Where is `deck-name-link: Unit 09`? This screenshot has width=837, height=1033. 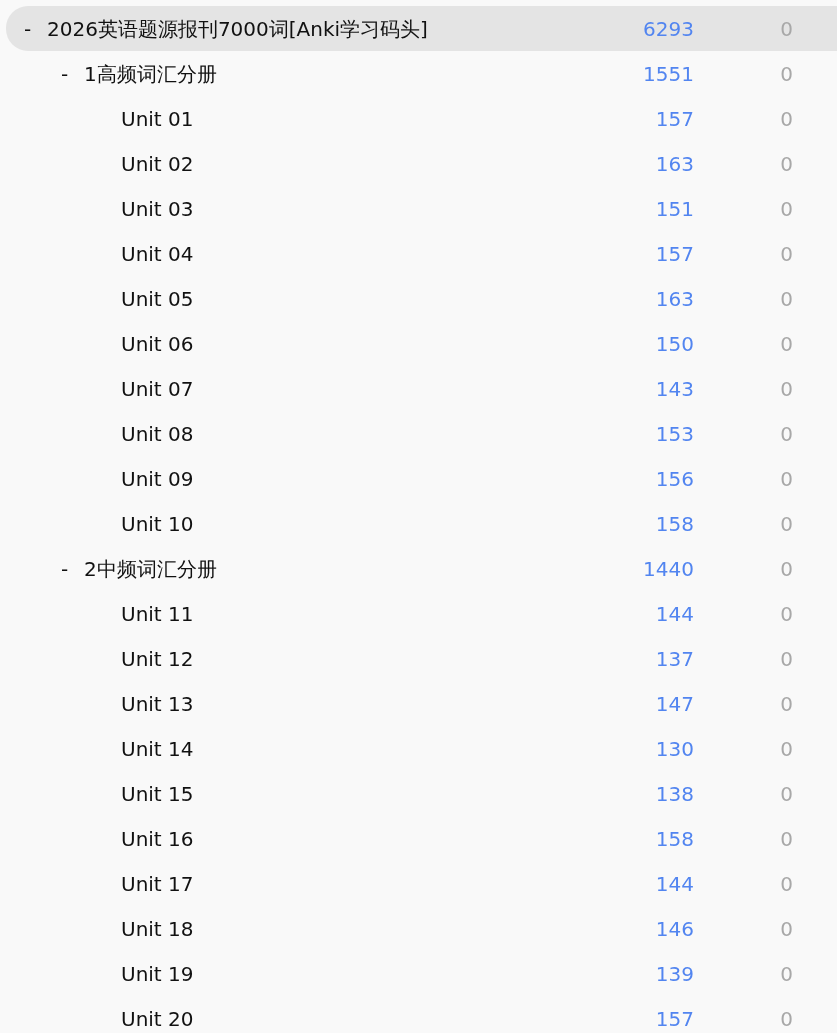
deck-name-link: Unit 09 is located at coordinates (157, 478).